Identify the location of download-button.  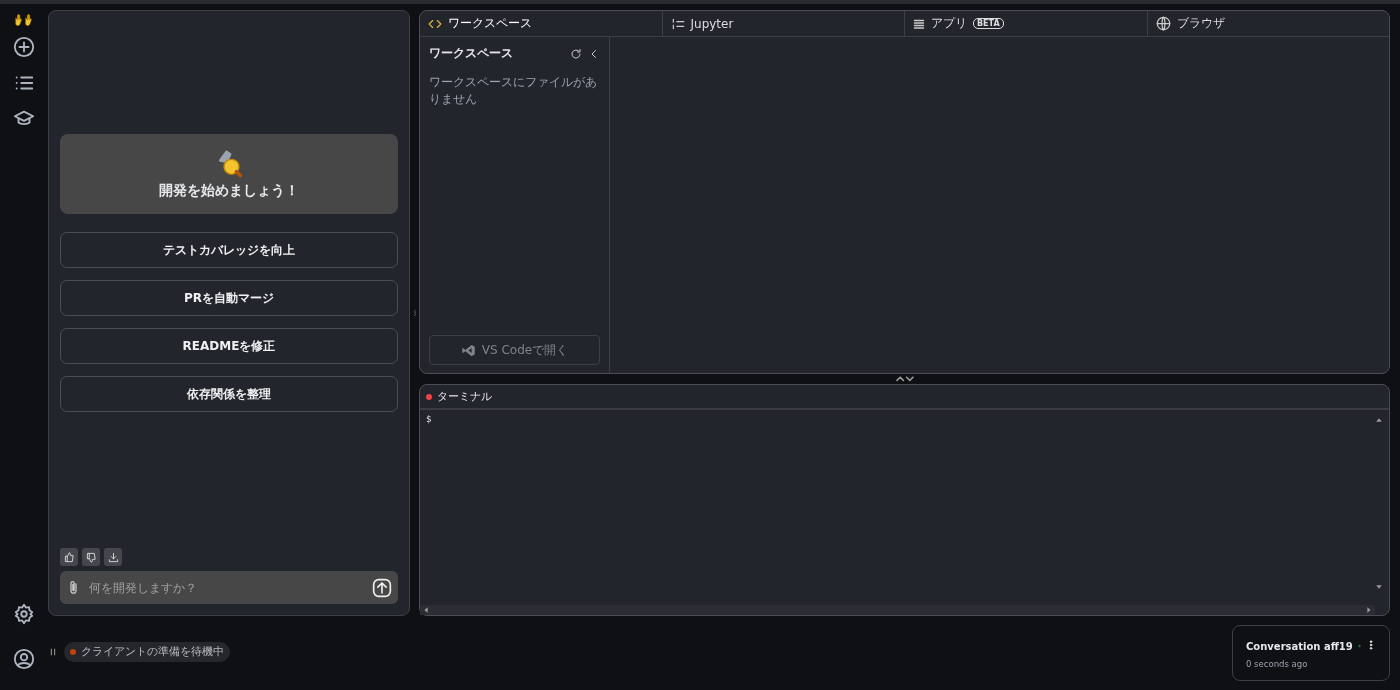
(113, 557).